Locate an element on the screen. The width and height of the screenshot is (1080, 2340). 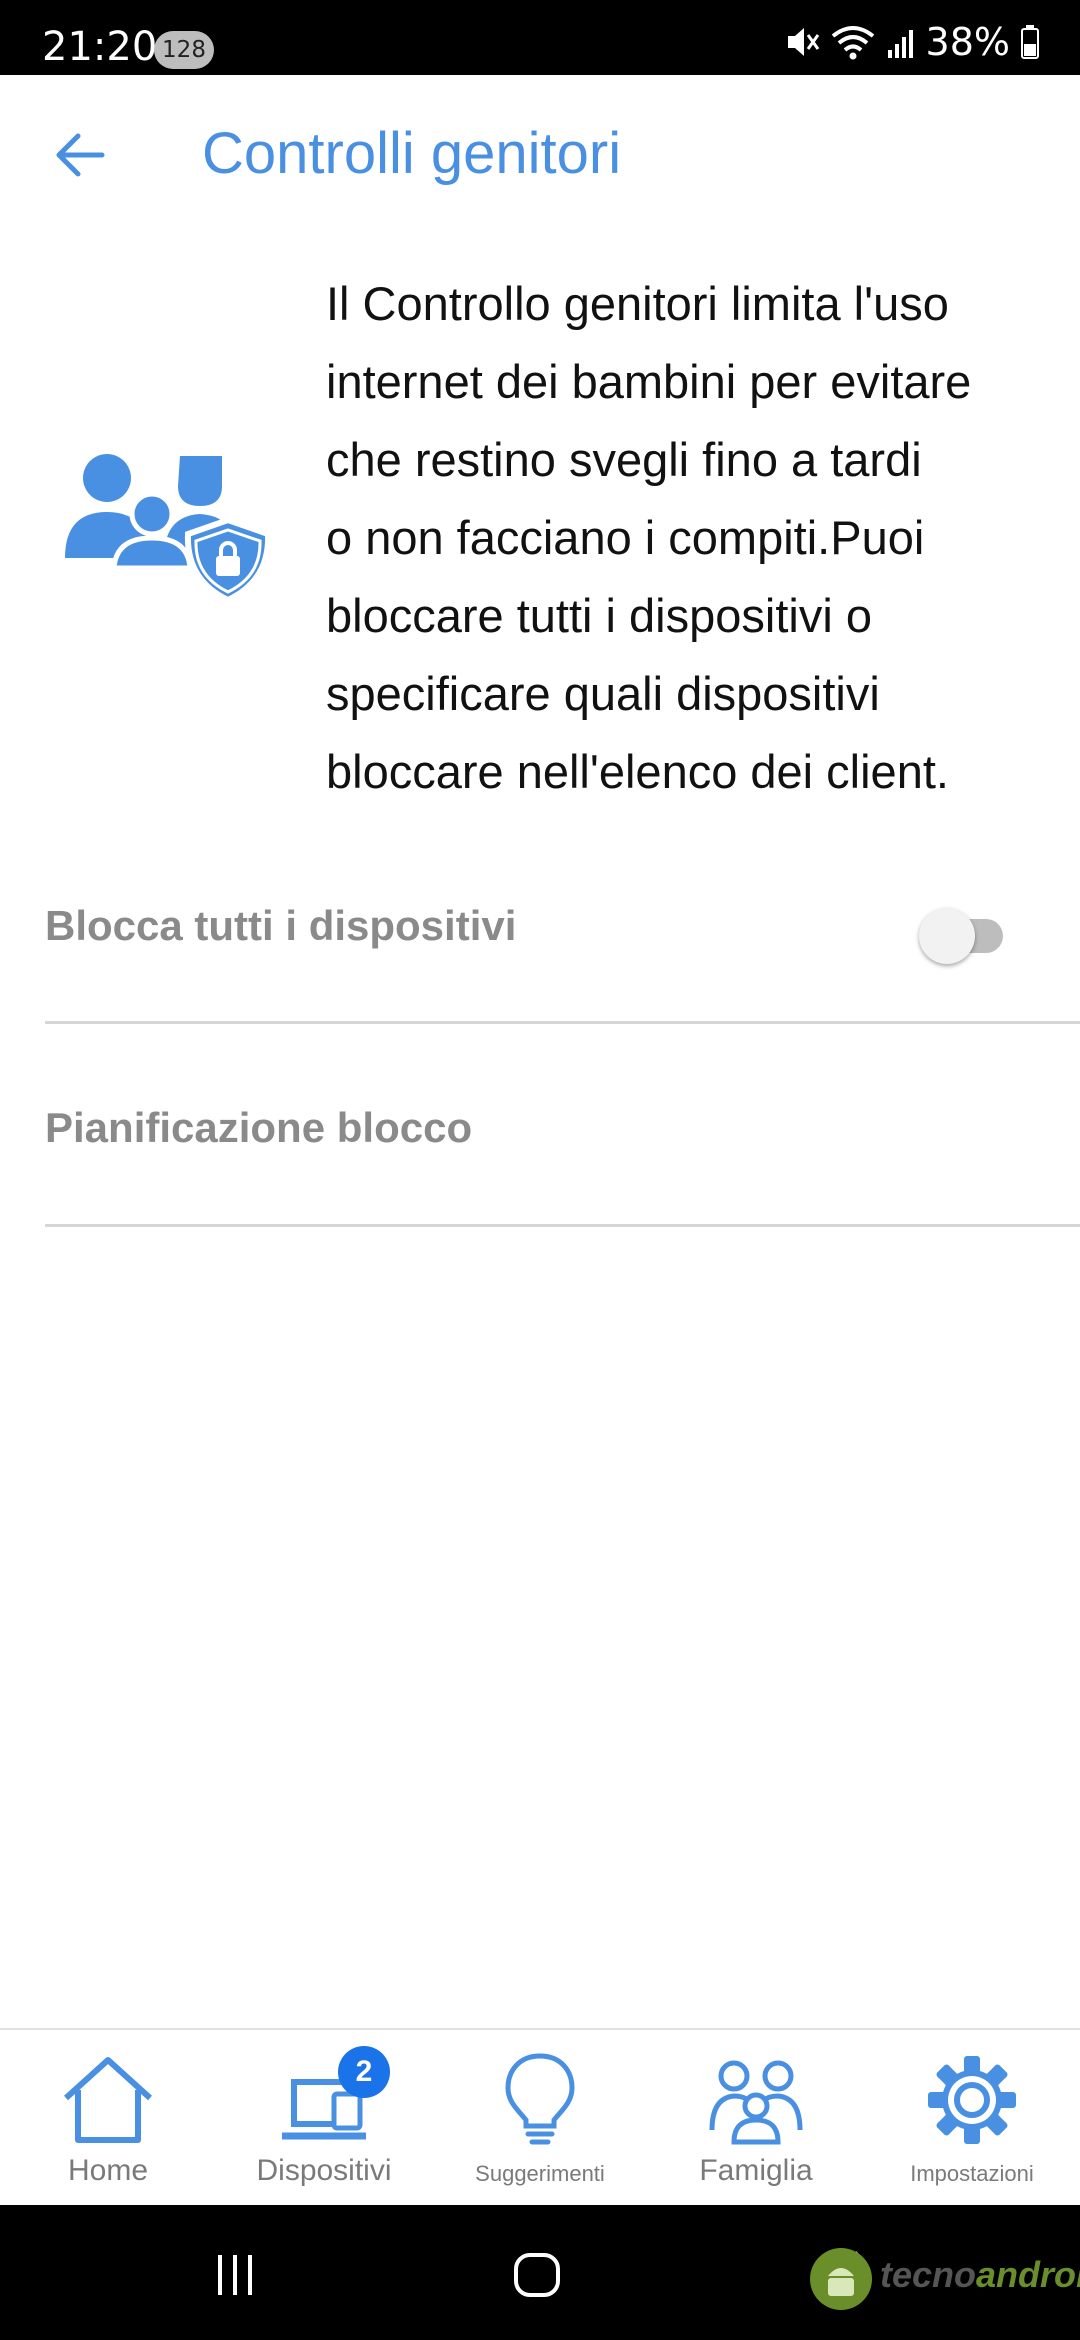
watermark: tecnoandroid is located at coordinates (944, 2280).